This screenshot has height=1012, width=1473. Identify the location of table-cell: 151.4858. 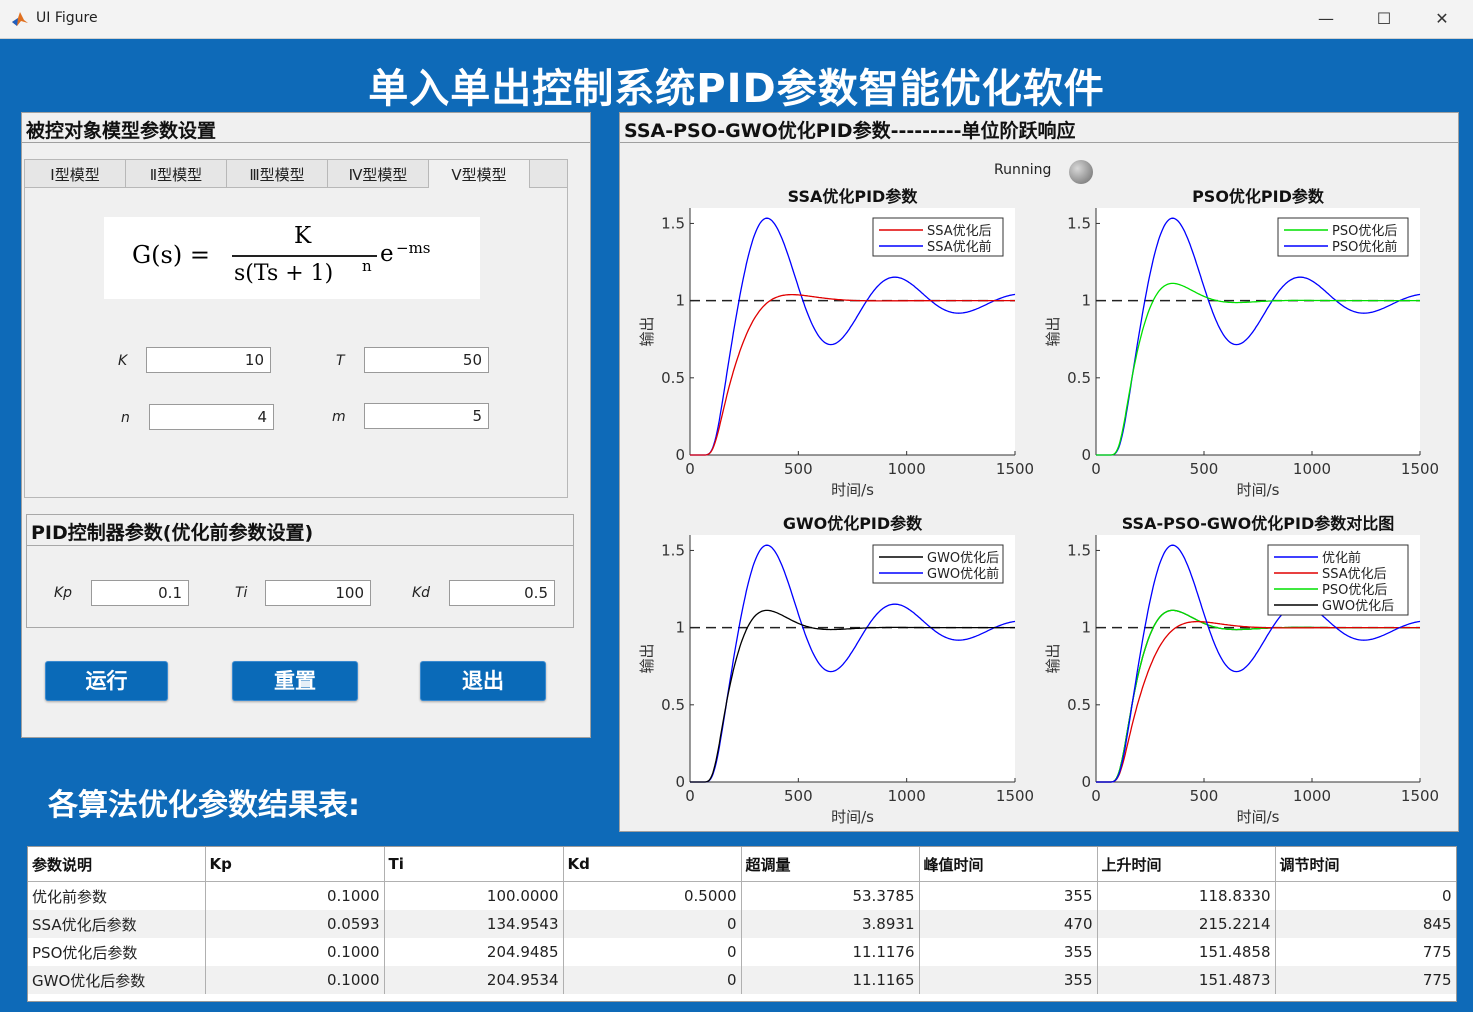
(1186, 952).